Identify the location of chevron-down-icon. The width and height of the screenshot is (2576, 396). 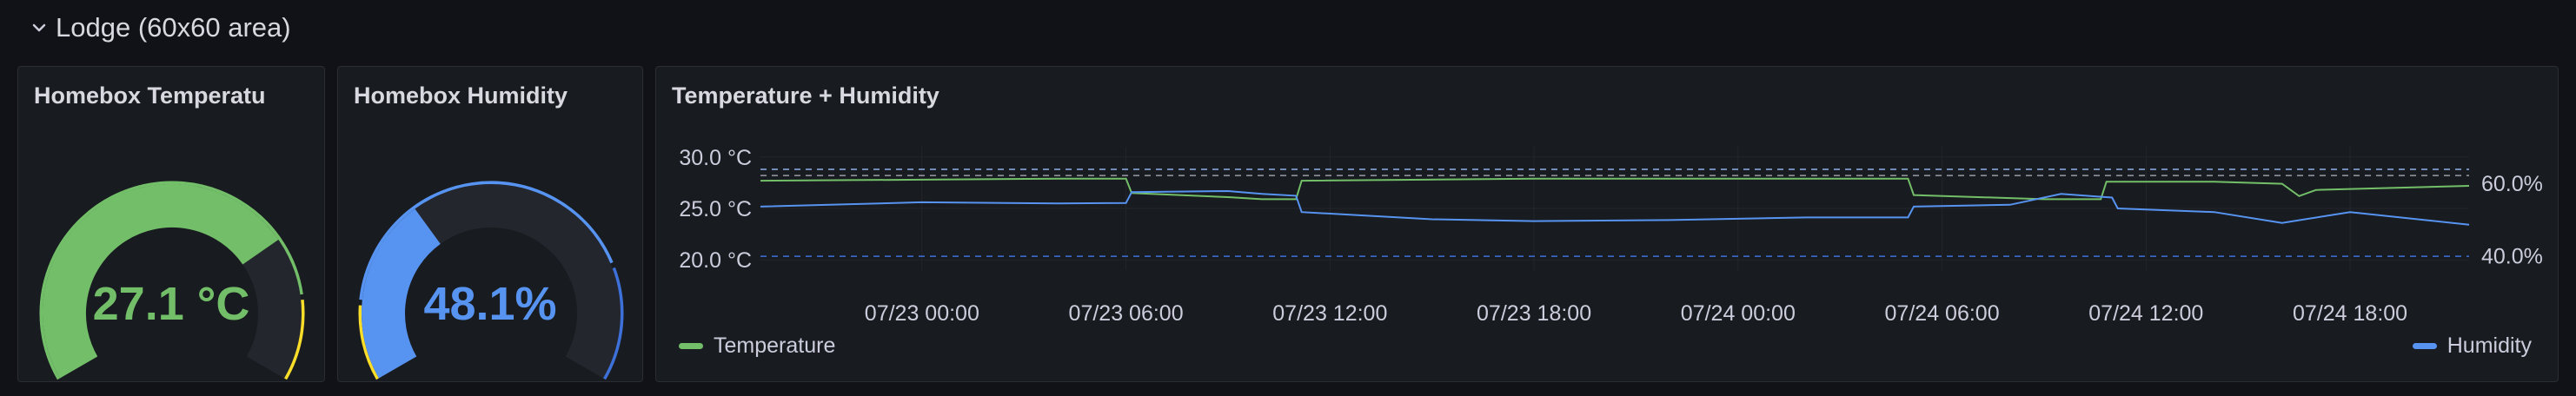
(39, 28).